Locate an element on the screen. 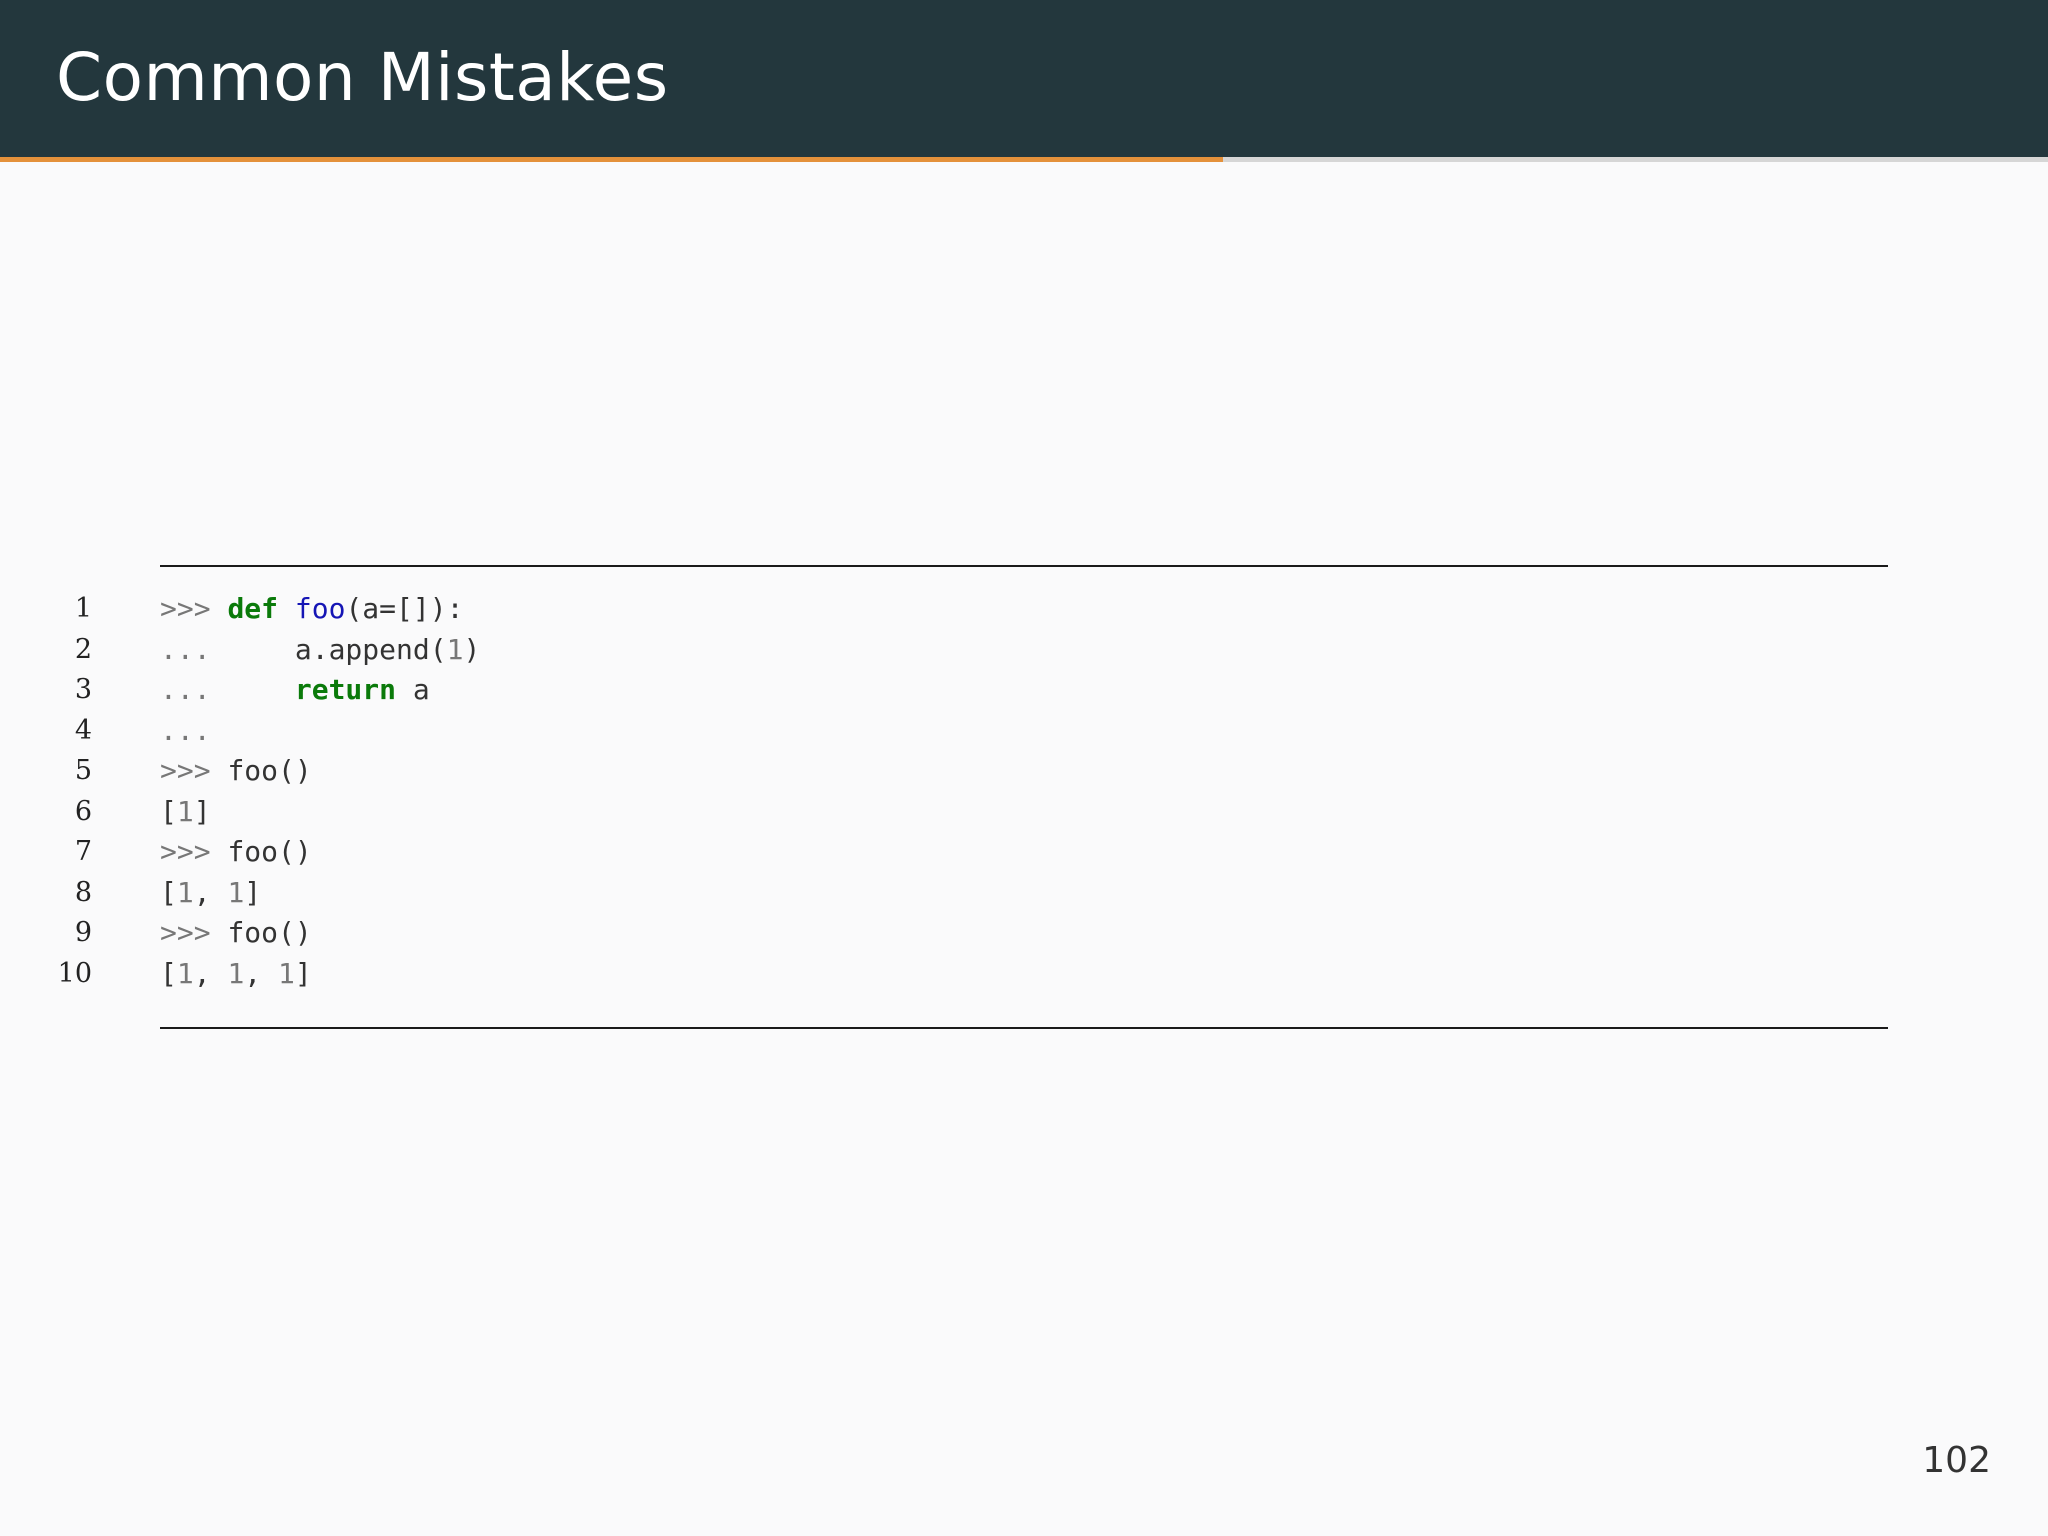 The height and width of the screenshot is (1536, 2048). progress-bar is located at coordinates (1024, 159).